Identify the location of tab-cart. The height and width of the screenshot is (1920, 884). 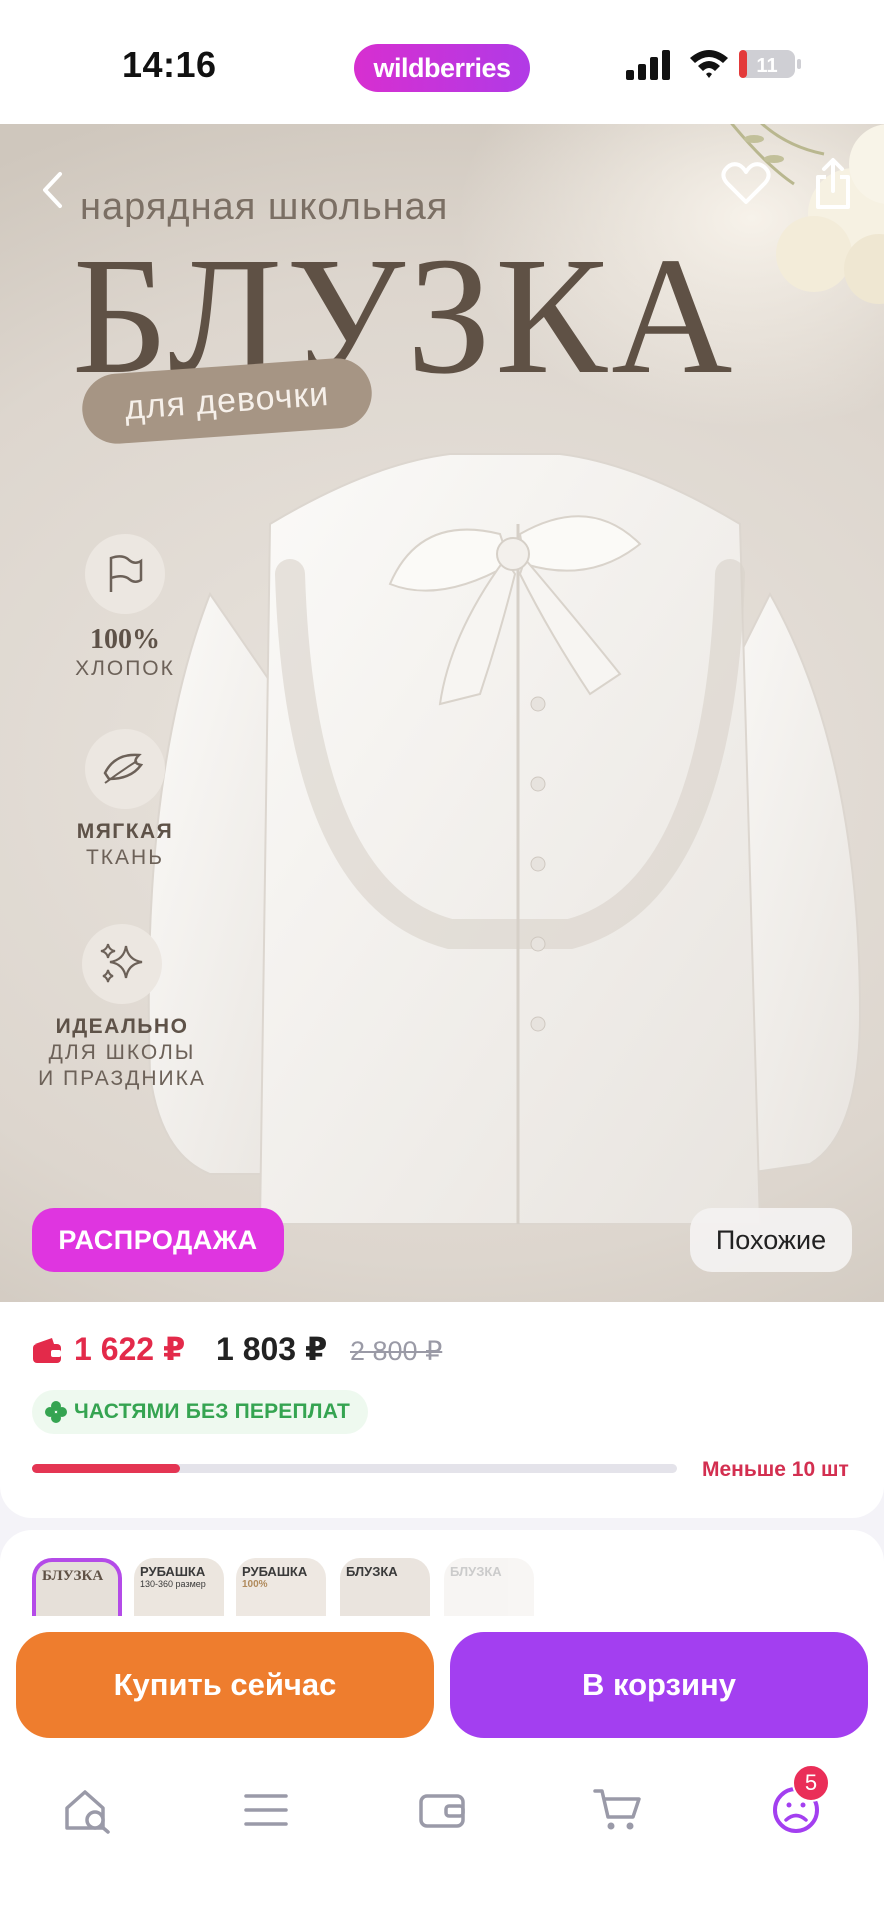
(618, 1810).